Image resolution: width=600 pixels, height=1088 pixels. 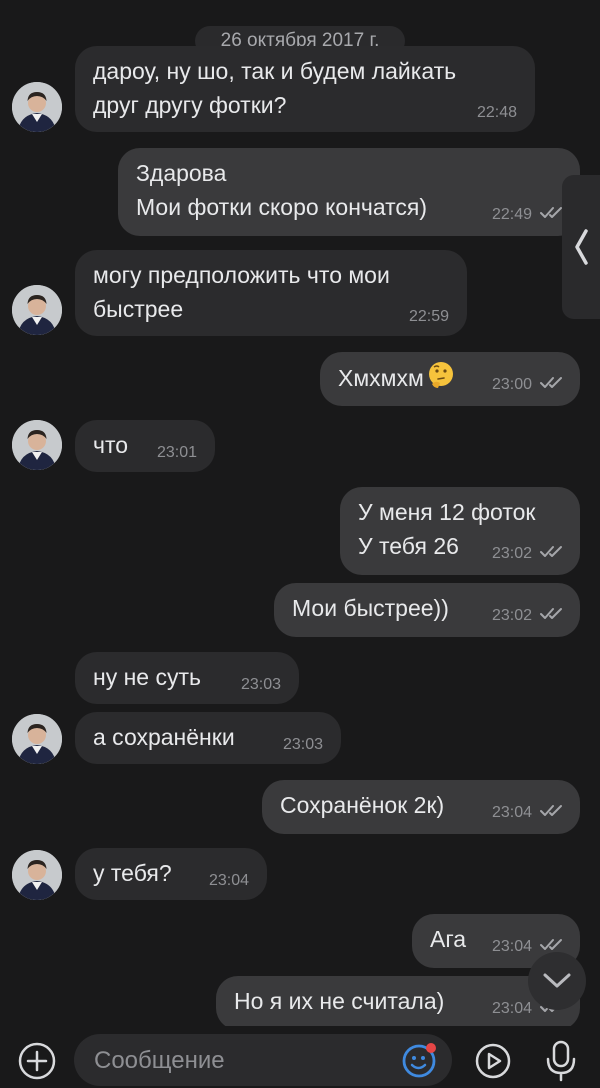 I want to click on message-outgoing: Хмхмхм 23:00, so click(x=450, y=379).